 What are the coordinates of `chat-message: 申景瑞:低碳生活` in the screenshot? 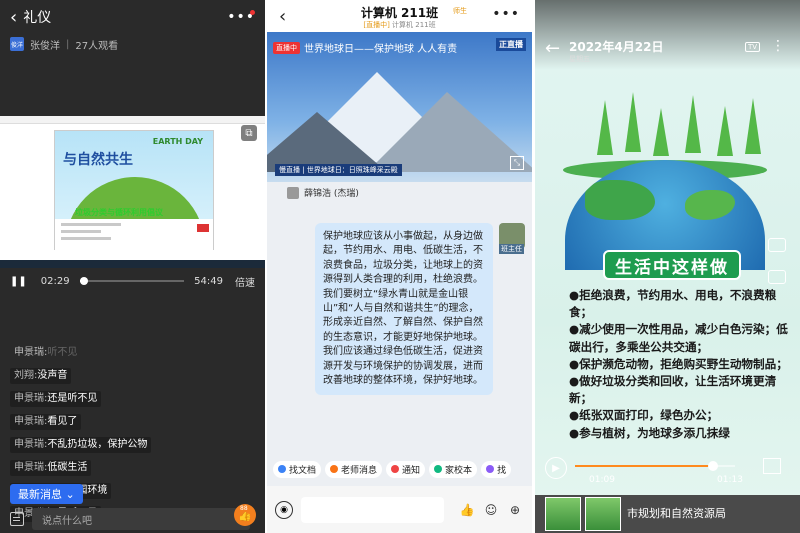 It's located at (51, 468).